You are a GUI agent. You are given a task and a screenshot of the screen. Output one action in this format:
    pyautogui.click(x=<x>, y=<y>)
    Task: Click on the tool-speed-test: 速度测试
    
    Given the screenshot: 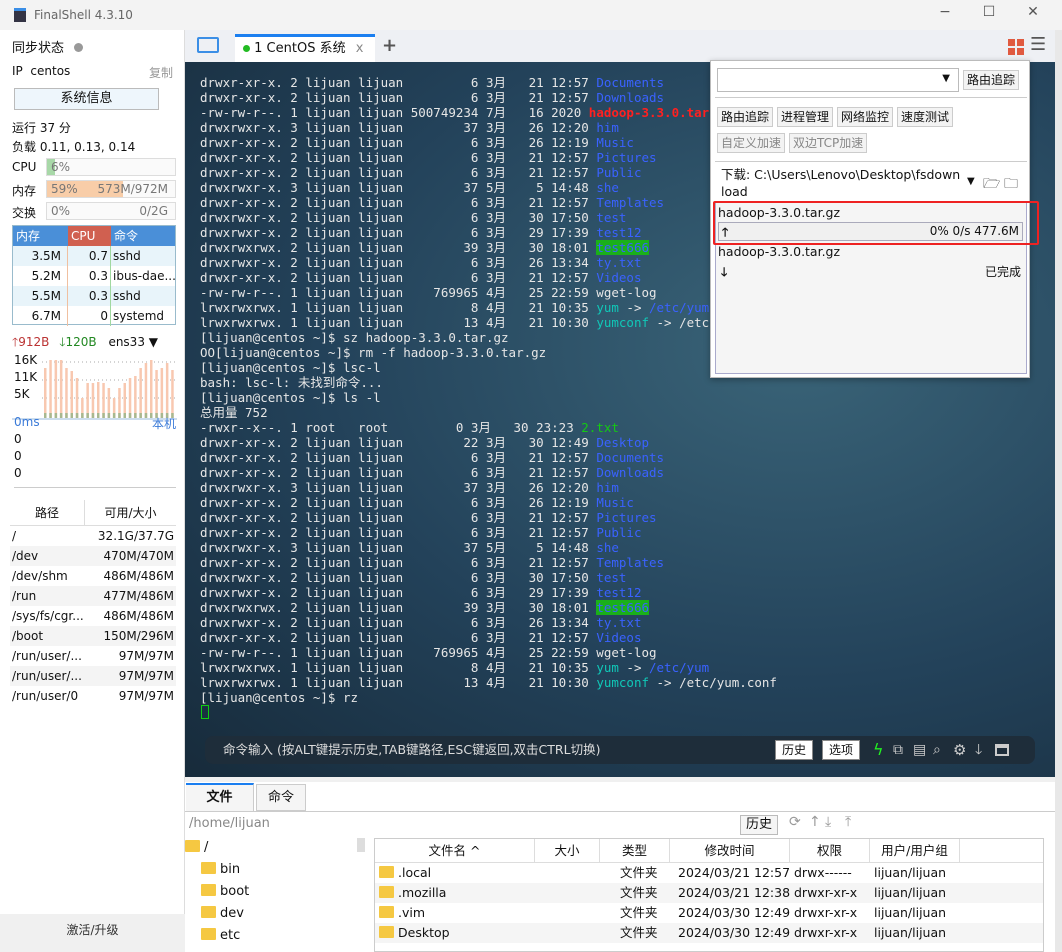 What is the action you would take?
    pyautogui.click(x=925, y=117)
    